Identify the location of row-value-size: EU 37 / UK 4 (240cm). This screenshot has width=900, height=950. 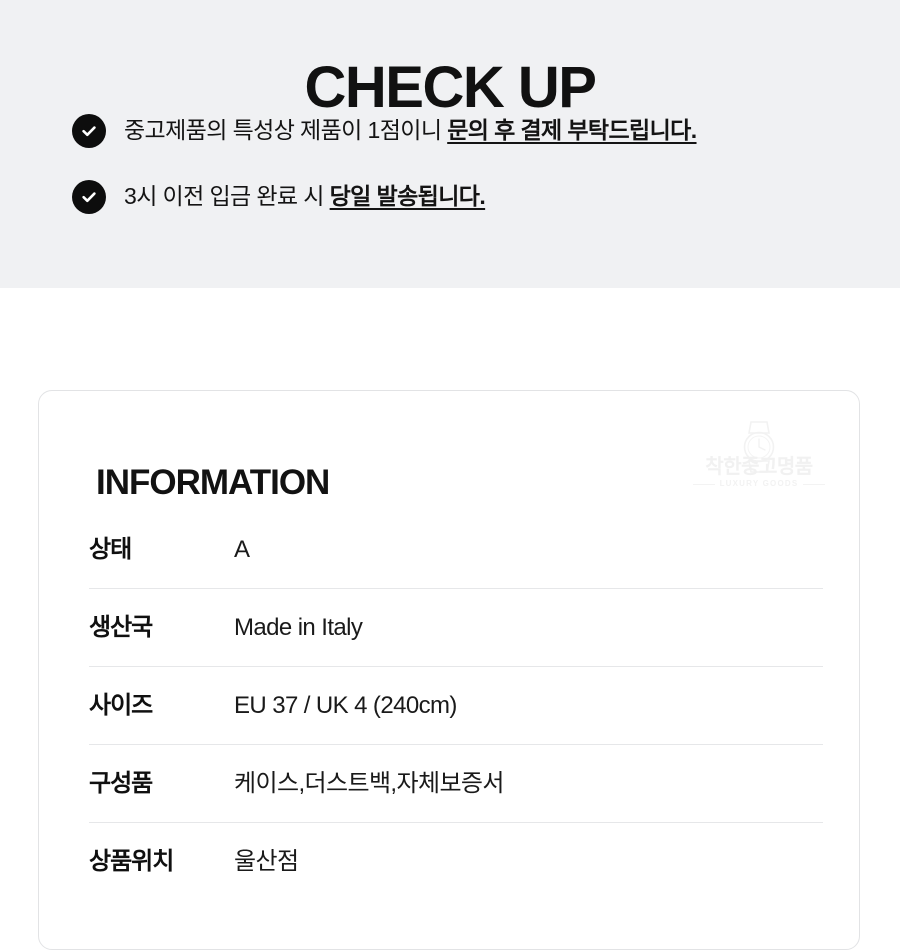
(345, 705).